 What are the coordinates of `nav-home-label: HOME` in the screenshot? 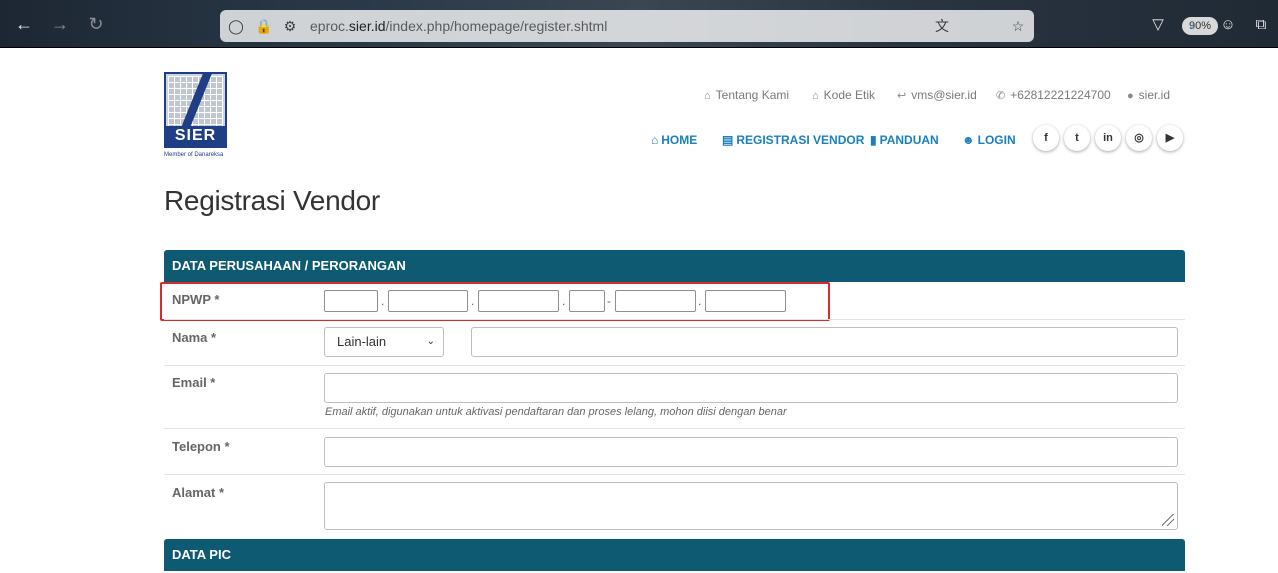 It's located at (679, 140).